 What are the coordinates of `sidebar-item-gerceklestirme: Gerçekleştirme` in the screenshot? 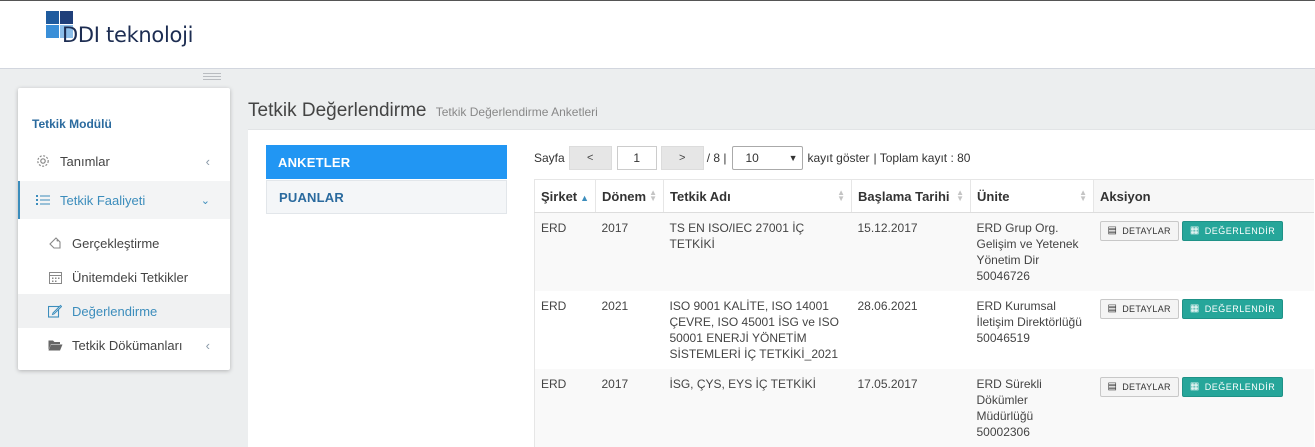 It's located at (124, 243).